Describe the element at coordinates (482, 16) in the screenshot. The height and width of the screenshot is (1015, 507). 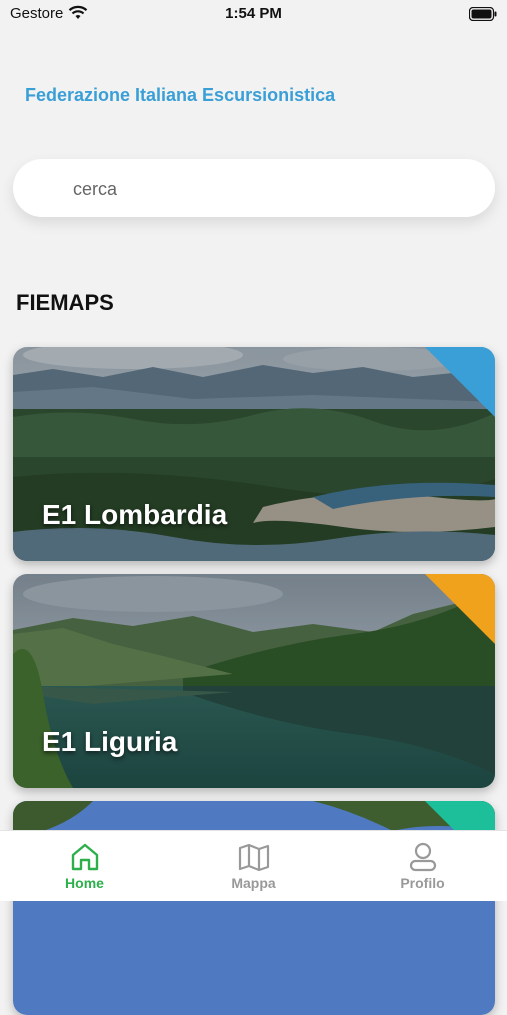
I see `battery-icon` at that location.